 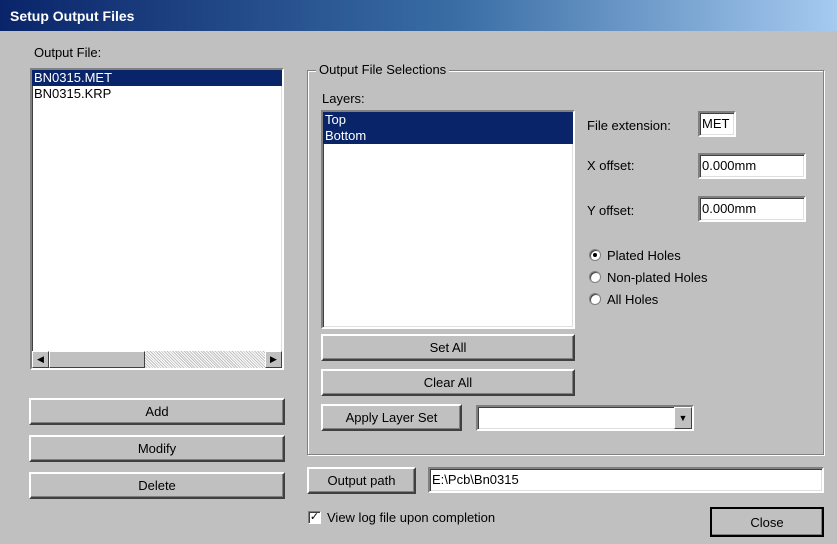 I want to click on layers-list: Top Bottom, so click(x=448, y=219).